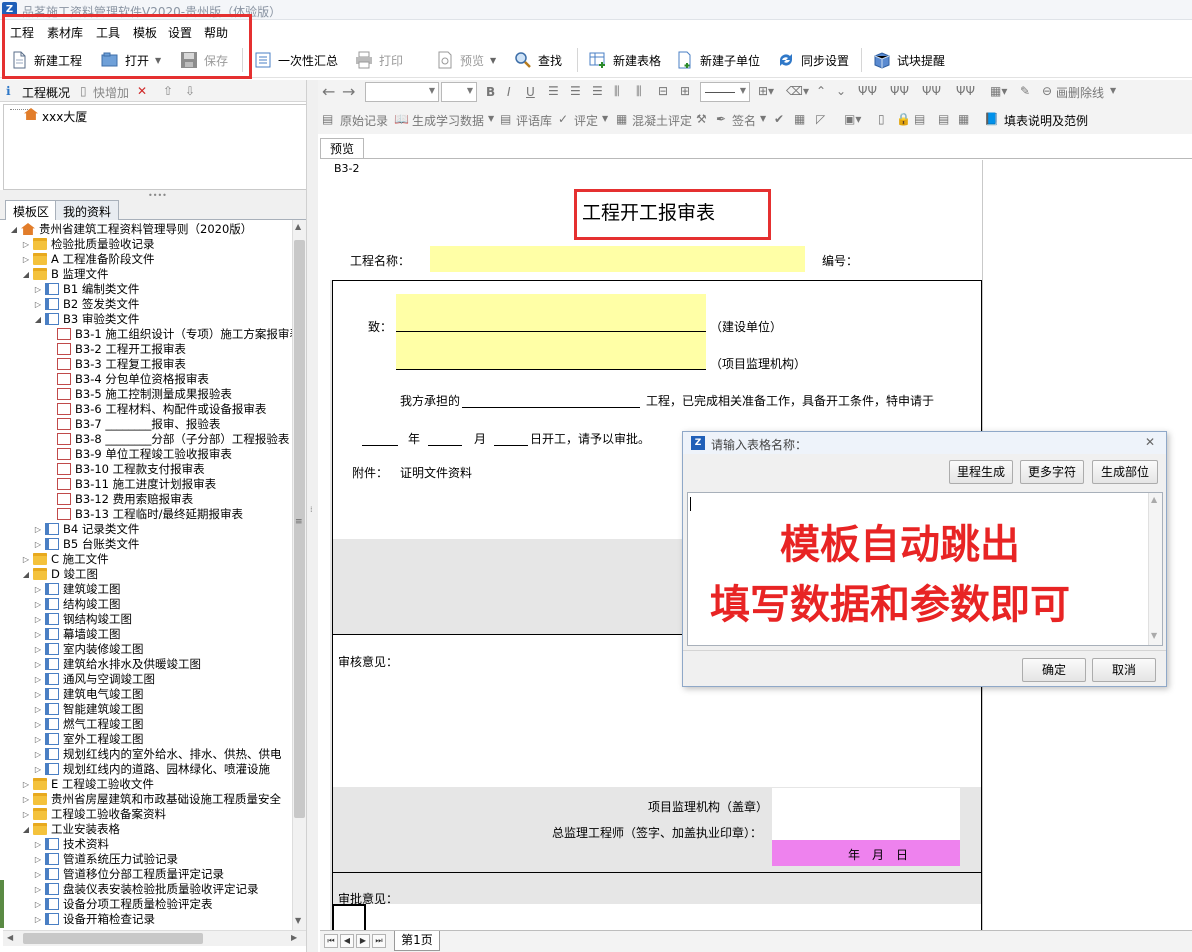 The height and width of the screenshot is (952, 1192). I want to click on project-name-field, so click(617, 259).